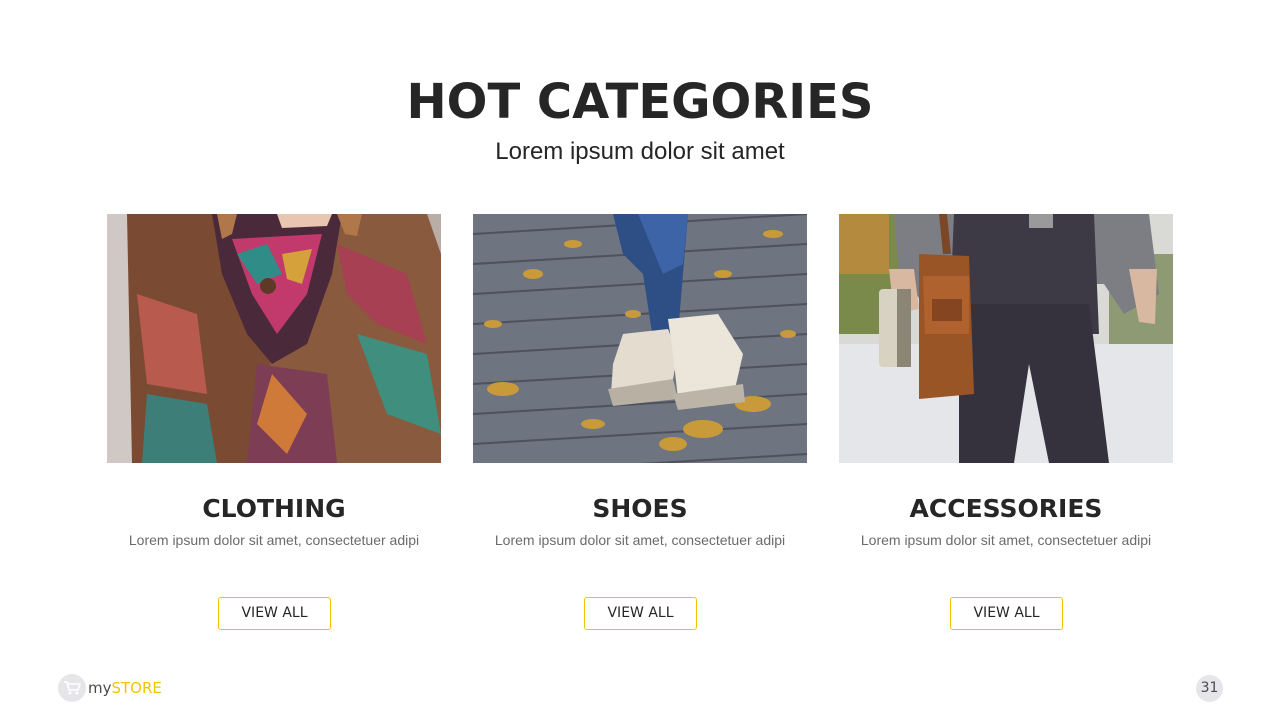 Image resolution: width=1280 pixels, height=720 pixels. What do you see at coordinates (1006, 508) in the screenshot?
I see `card-title: ACCESSORIES` at bounding box center [1006, 508].